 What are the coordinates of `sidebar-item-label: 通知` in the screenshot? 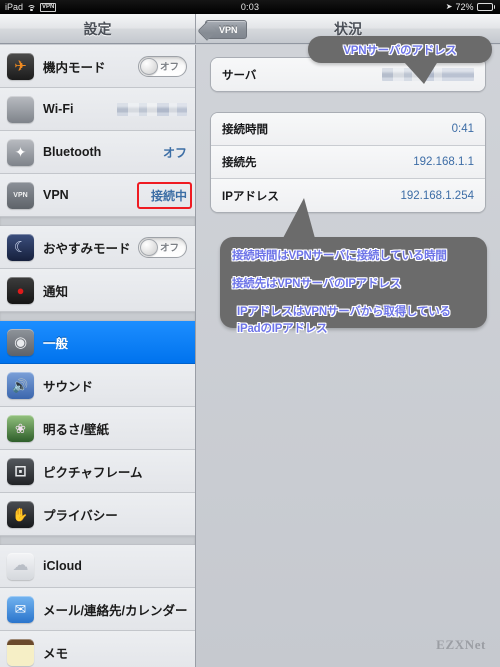 It's located at (56, 291).